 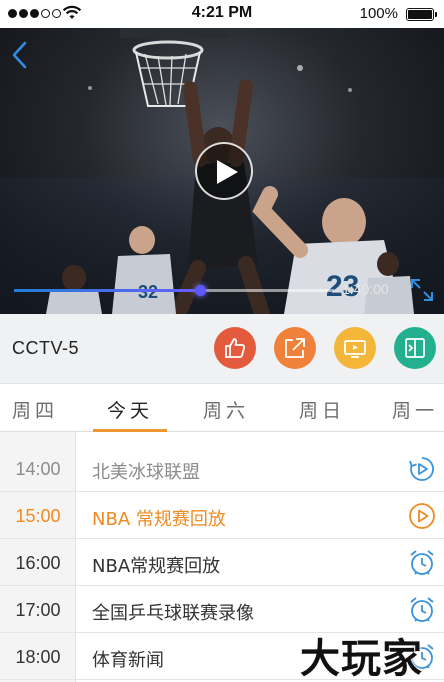 I want to click on play-button, so click(x=224, y=171).